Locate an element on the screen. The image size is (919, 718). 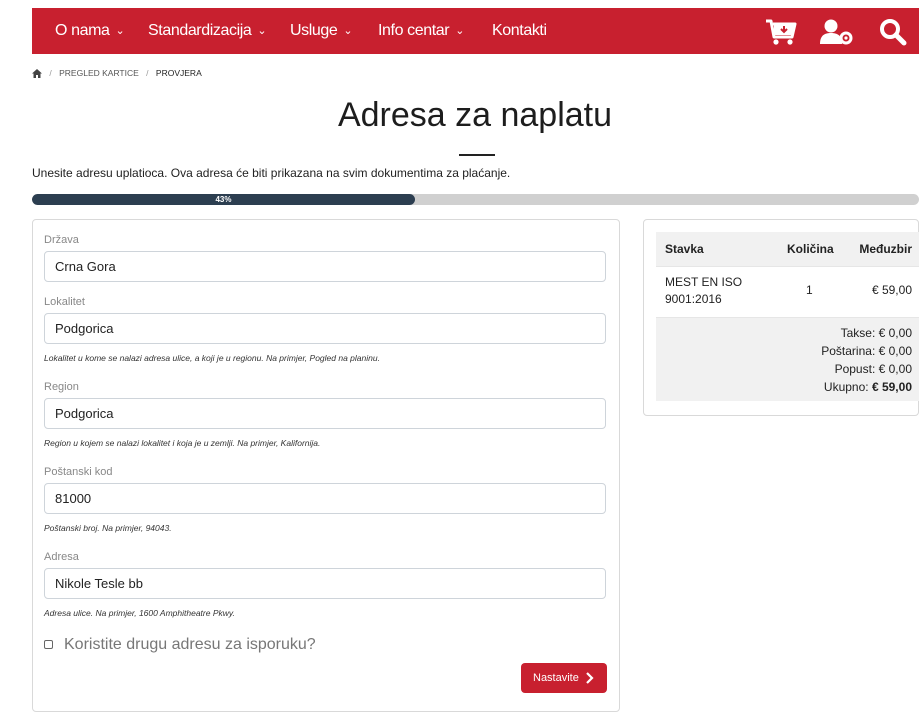
row-quantity: 1 is located at coordinates (809, 290).